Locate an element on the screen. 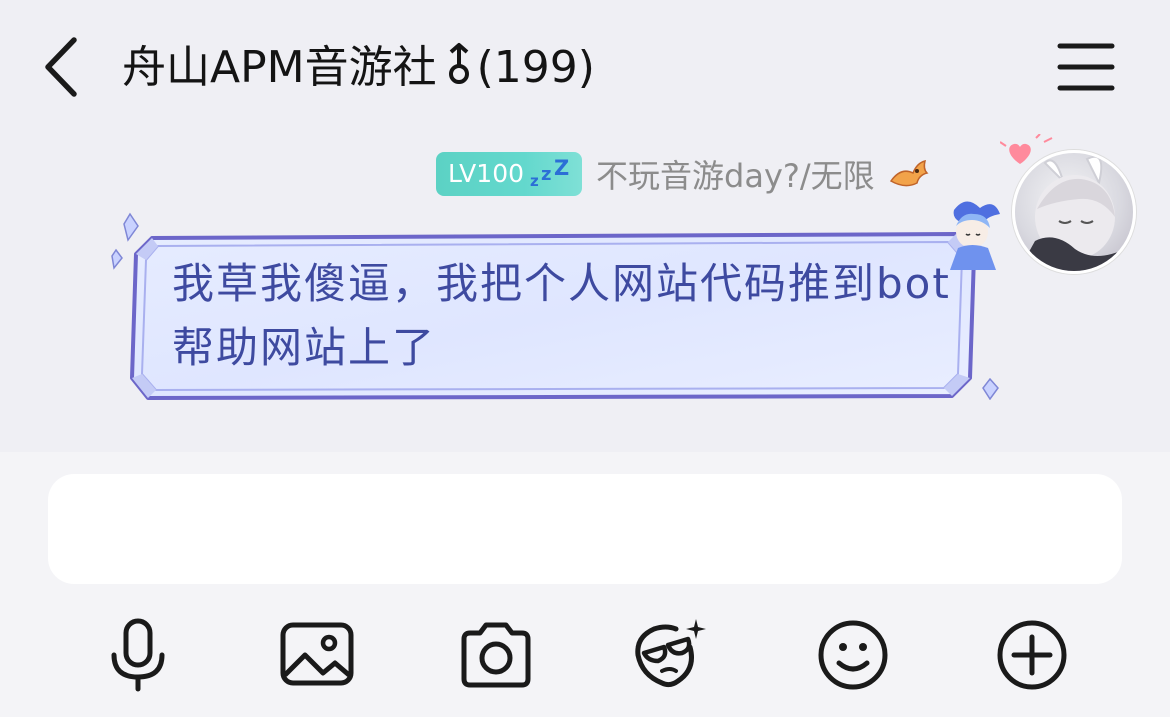 The height and width of the screenshot is (717, 1170). voice-button is located at coordinates (138, 655).